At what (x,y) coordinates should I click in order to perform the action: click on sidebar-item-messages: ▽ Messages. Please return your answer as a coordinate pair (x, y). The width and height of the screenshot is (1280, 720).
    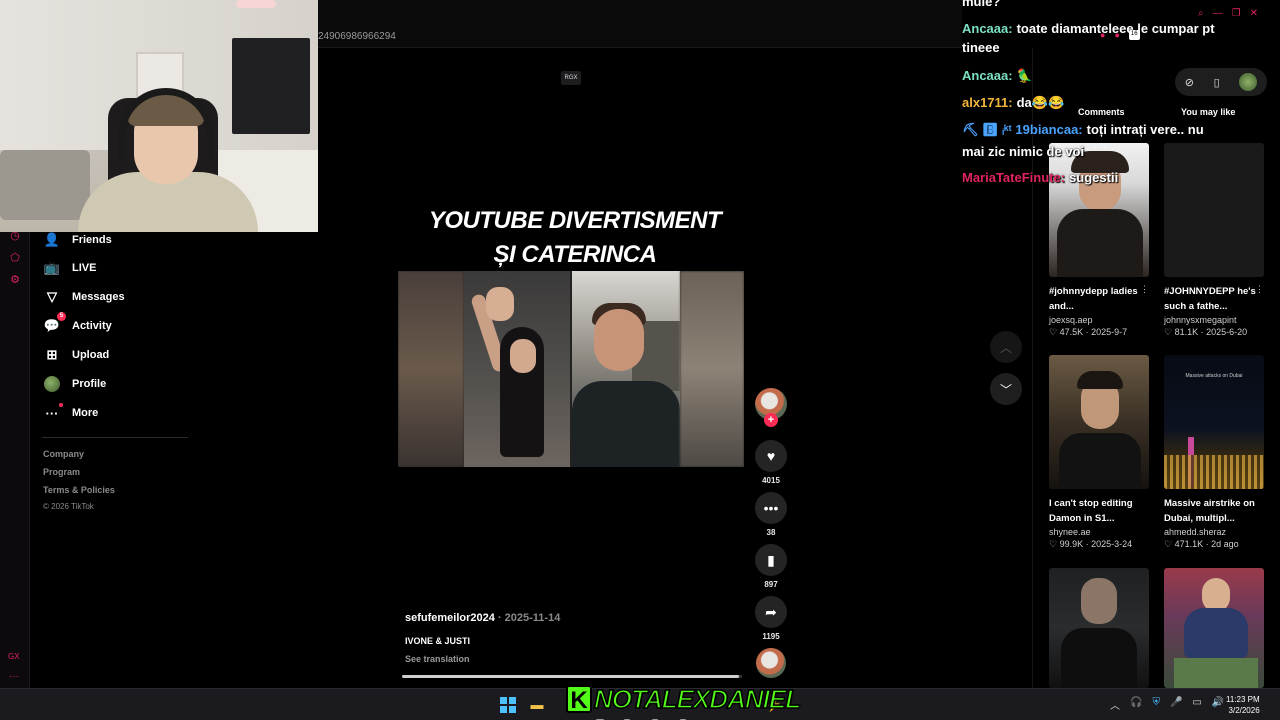
    Looking at the image, I should click on (84, 297).